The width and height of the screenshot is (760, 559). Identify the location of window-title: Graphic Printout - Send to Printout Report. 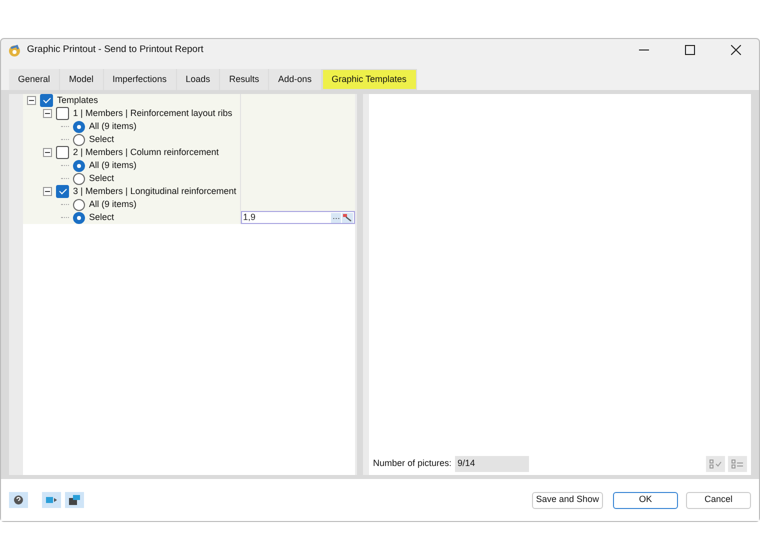
(115, 49).